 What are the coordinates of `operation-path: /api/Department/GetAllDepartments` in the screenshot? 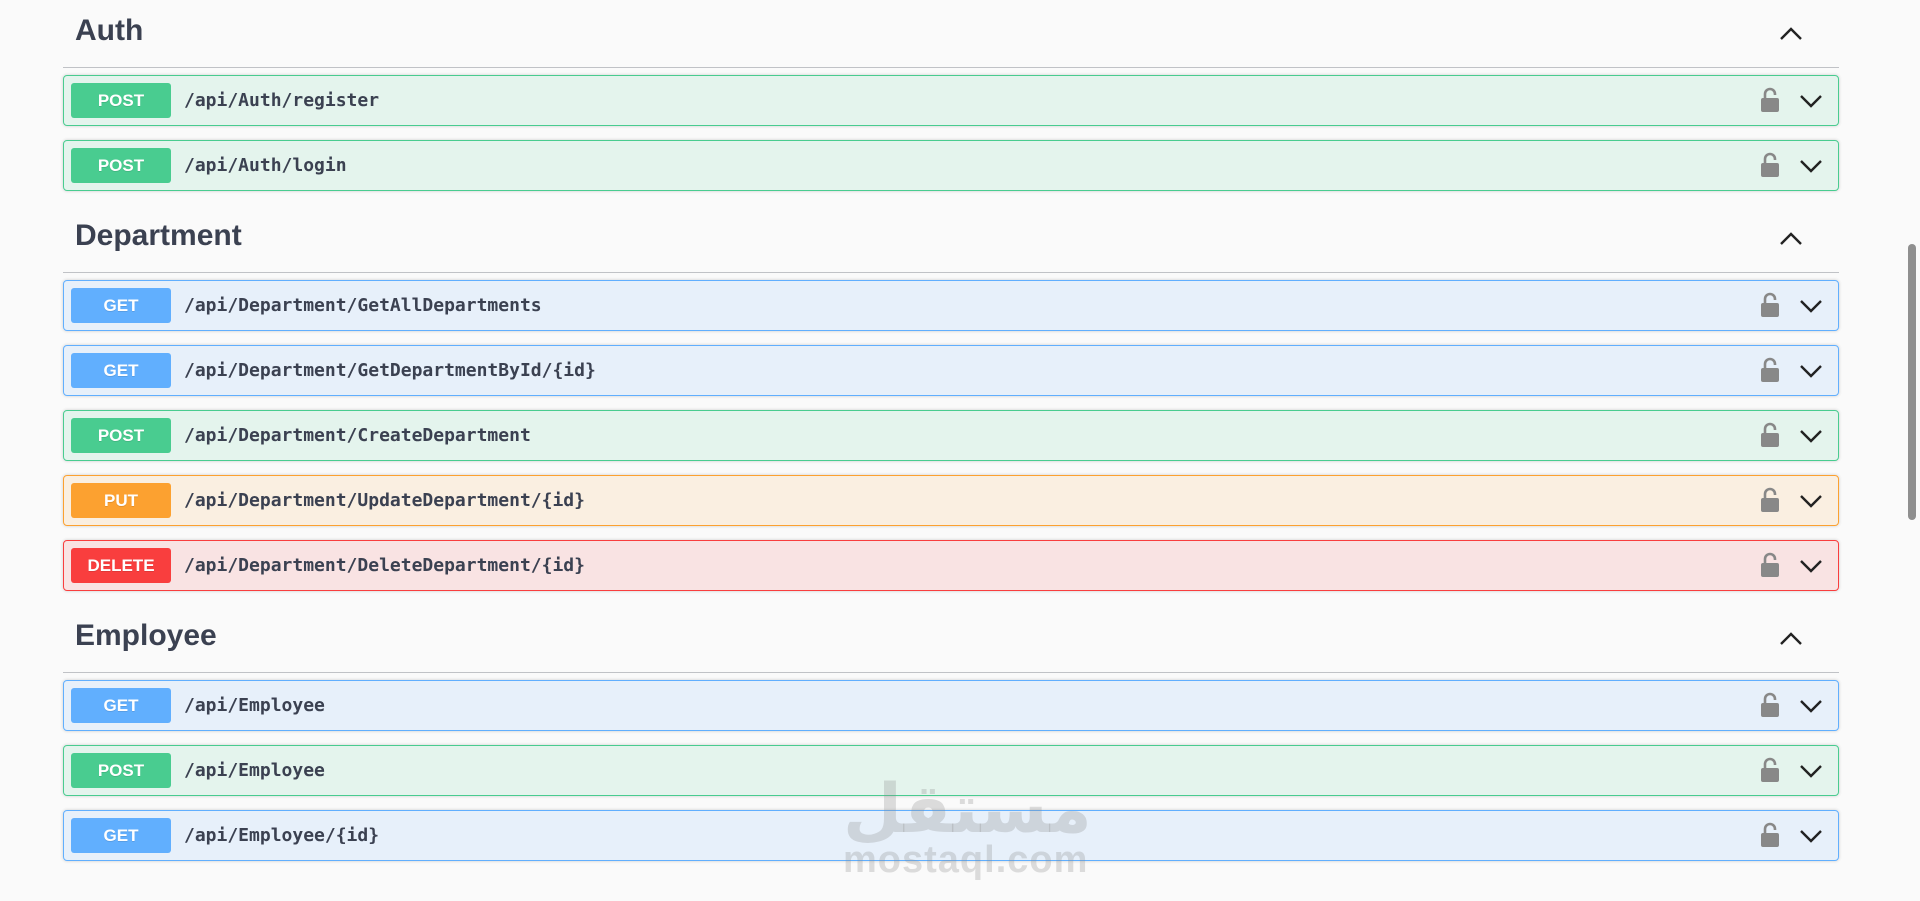 It's located at (363, 305).